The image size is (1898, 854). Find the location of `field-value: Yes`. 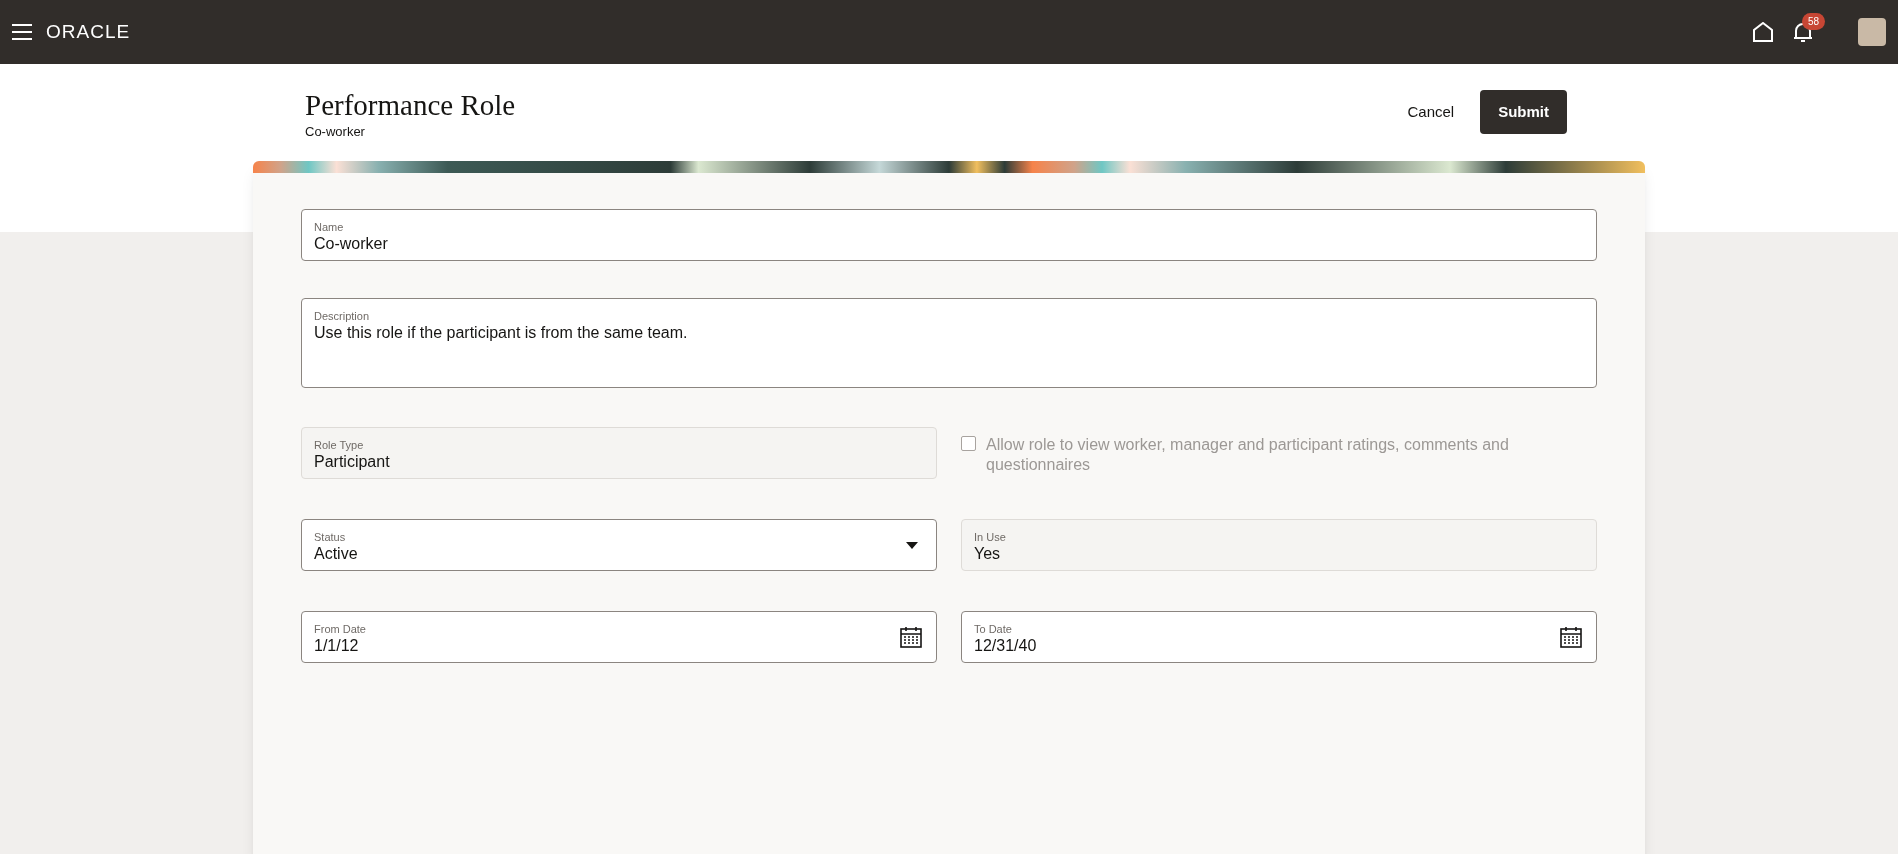

field-value: Yes is located at coordinates (988, 554).